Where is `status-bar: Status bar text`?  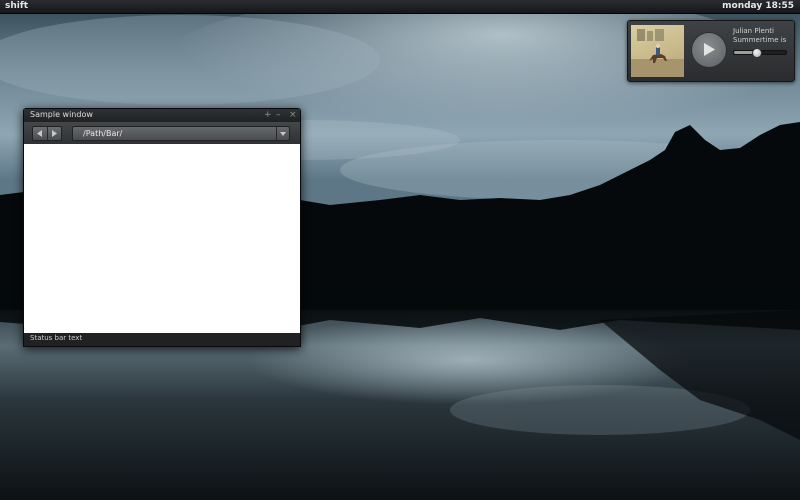 status-bar: Status bar text is located at coordinates (162, 339).